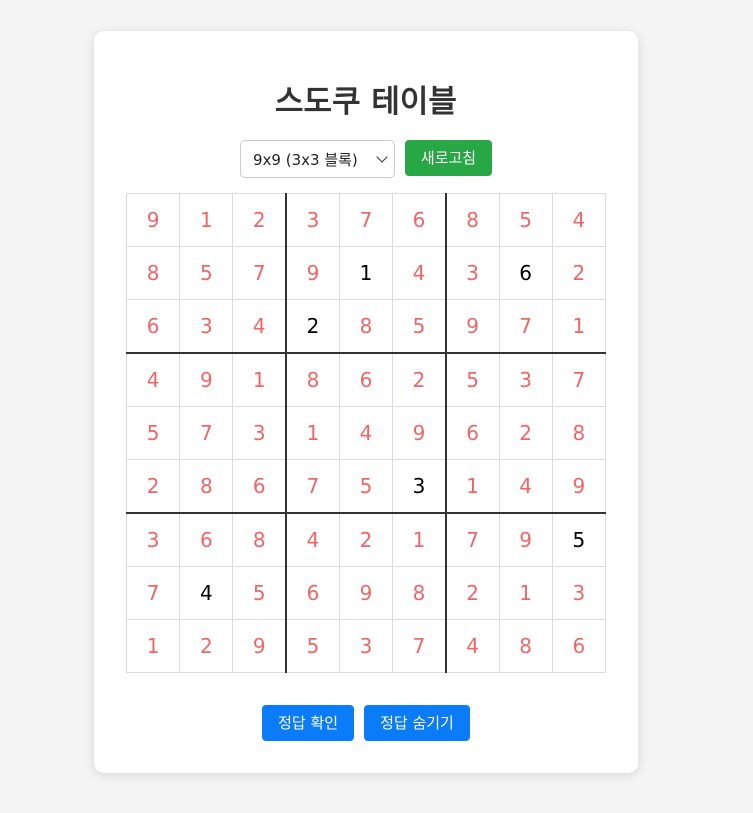  Describe the element at coordinates (305, 159) in the screenshot. I see `grid-size-selected-value: 9x9 (3x3 블록)` at that location.